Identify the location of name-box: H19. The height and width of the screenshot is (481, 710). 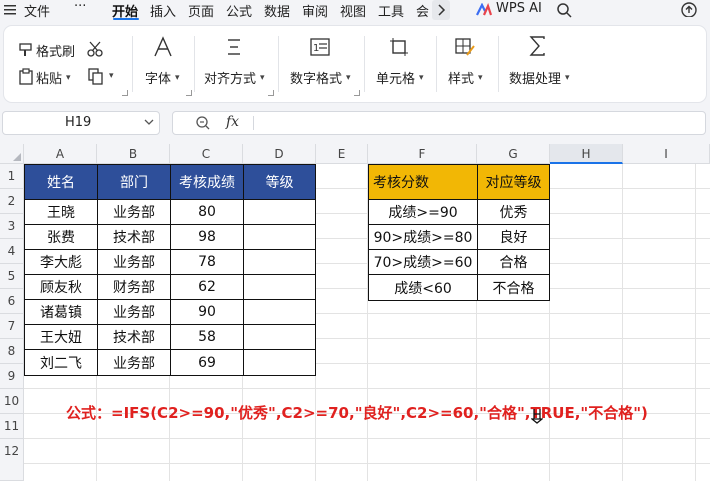
(81, 123).